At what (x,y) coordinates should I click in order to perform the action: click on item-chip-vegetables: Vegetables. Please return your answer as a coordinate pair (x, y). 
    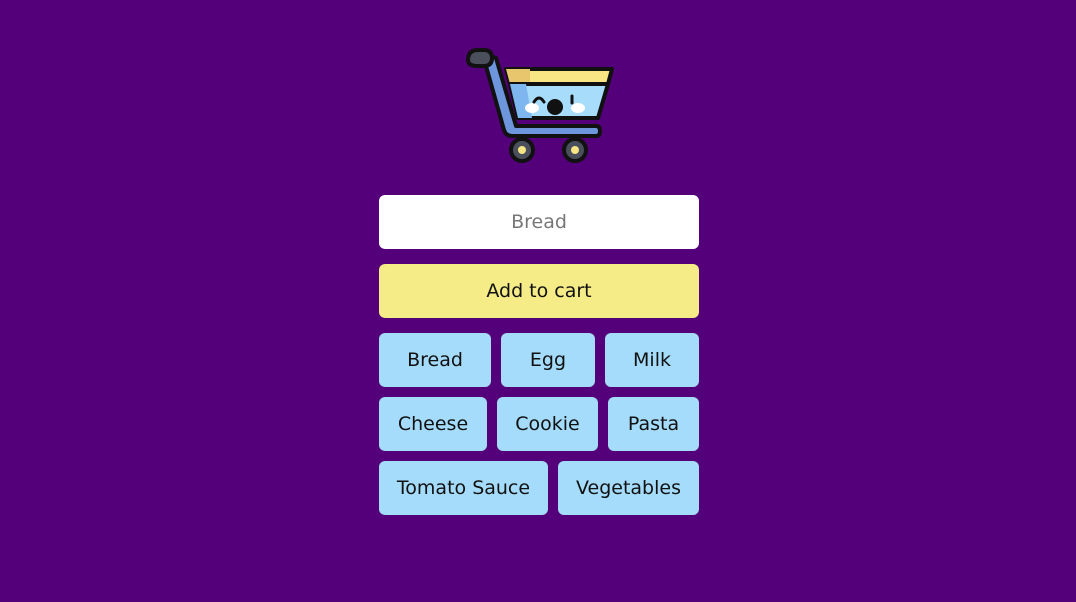
    Looking at the image, I should click on (628, 488).